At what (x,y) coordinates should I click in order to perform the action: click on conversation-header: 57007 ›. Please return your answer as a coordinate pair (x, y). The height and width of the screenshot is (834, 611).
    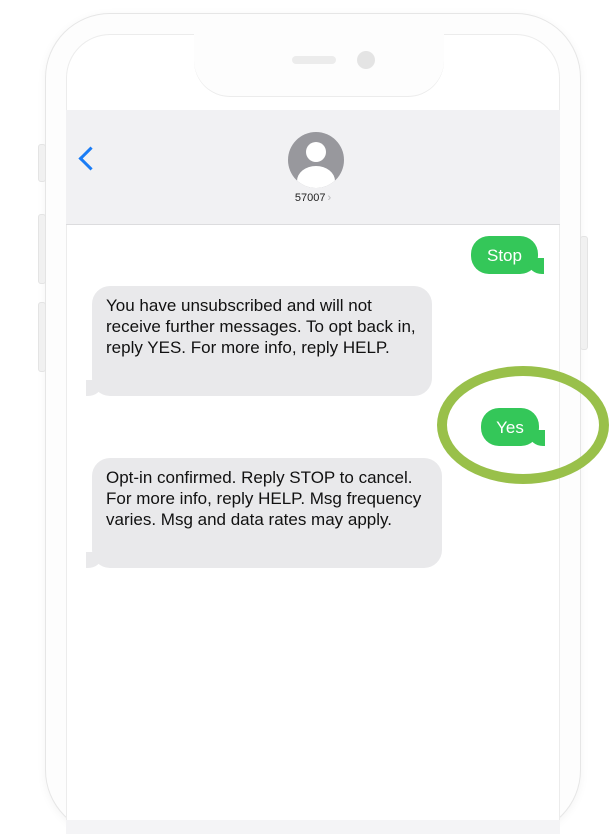
    Looking at the image, I should click on (313, 167).